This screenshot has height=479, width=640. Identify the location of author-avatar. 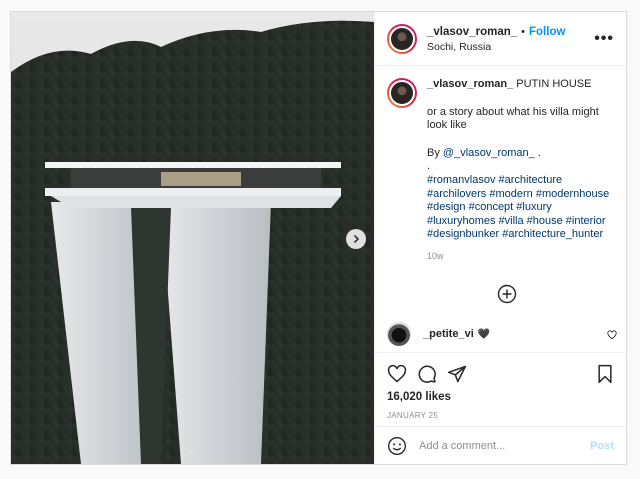
(402, 38).